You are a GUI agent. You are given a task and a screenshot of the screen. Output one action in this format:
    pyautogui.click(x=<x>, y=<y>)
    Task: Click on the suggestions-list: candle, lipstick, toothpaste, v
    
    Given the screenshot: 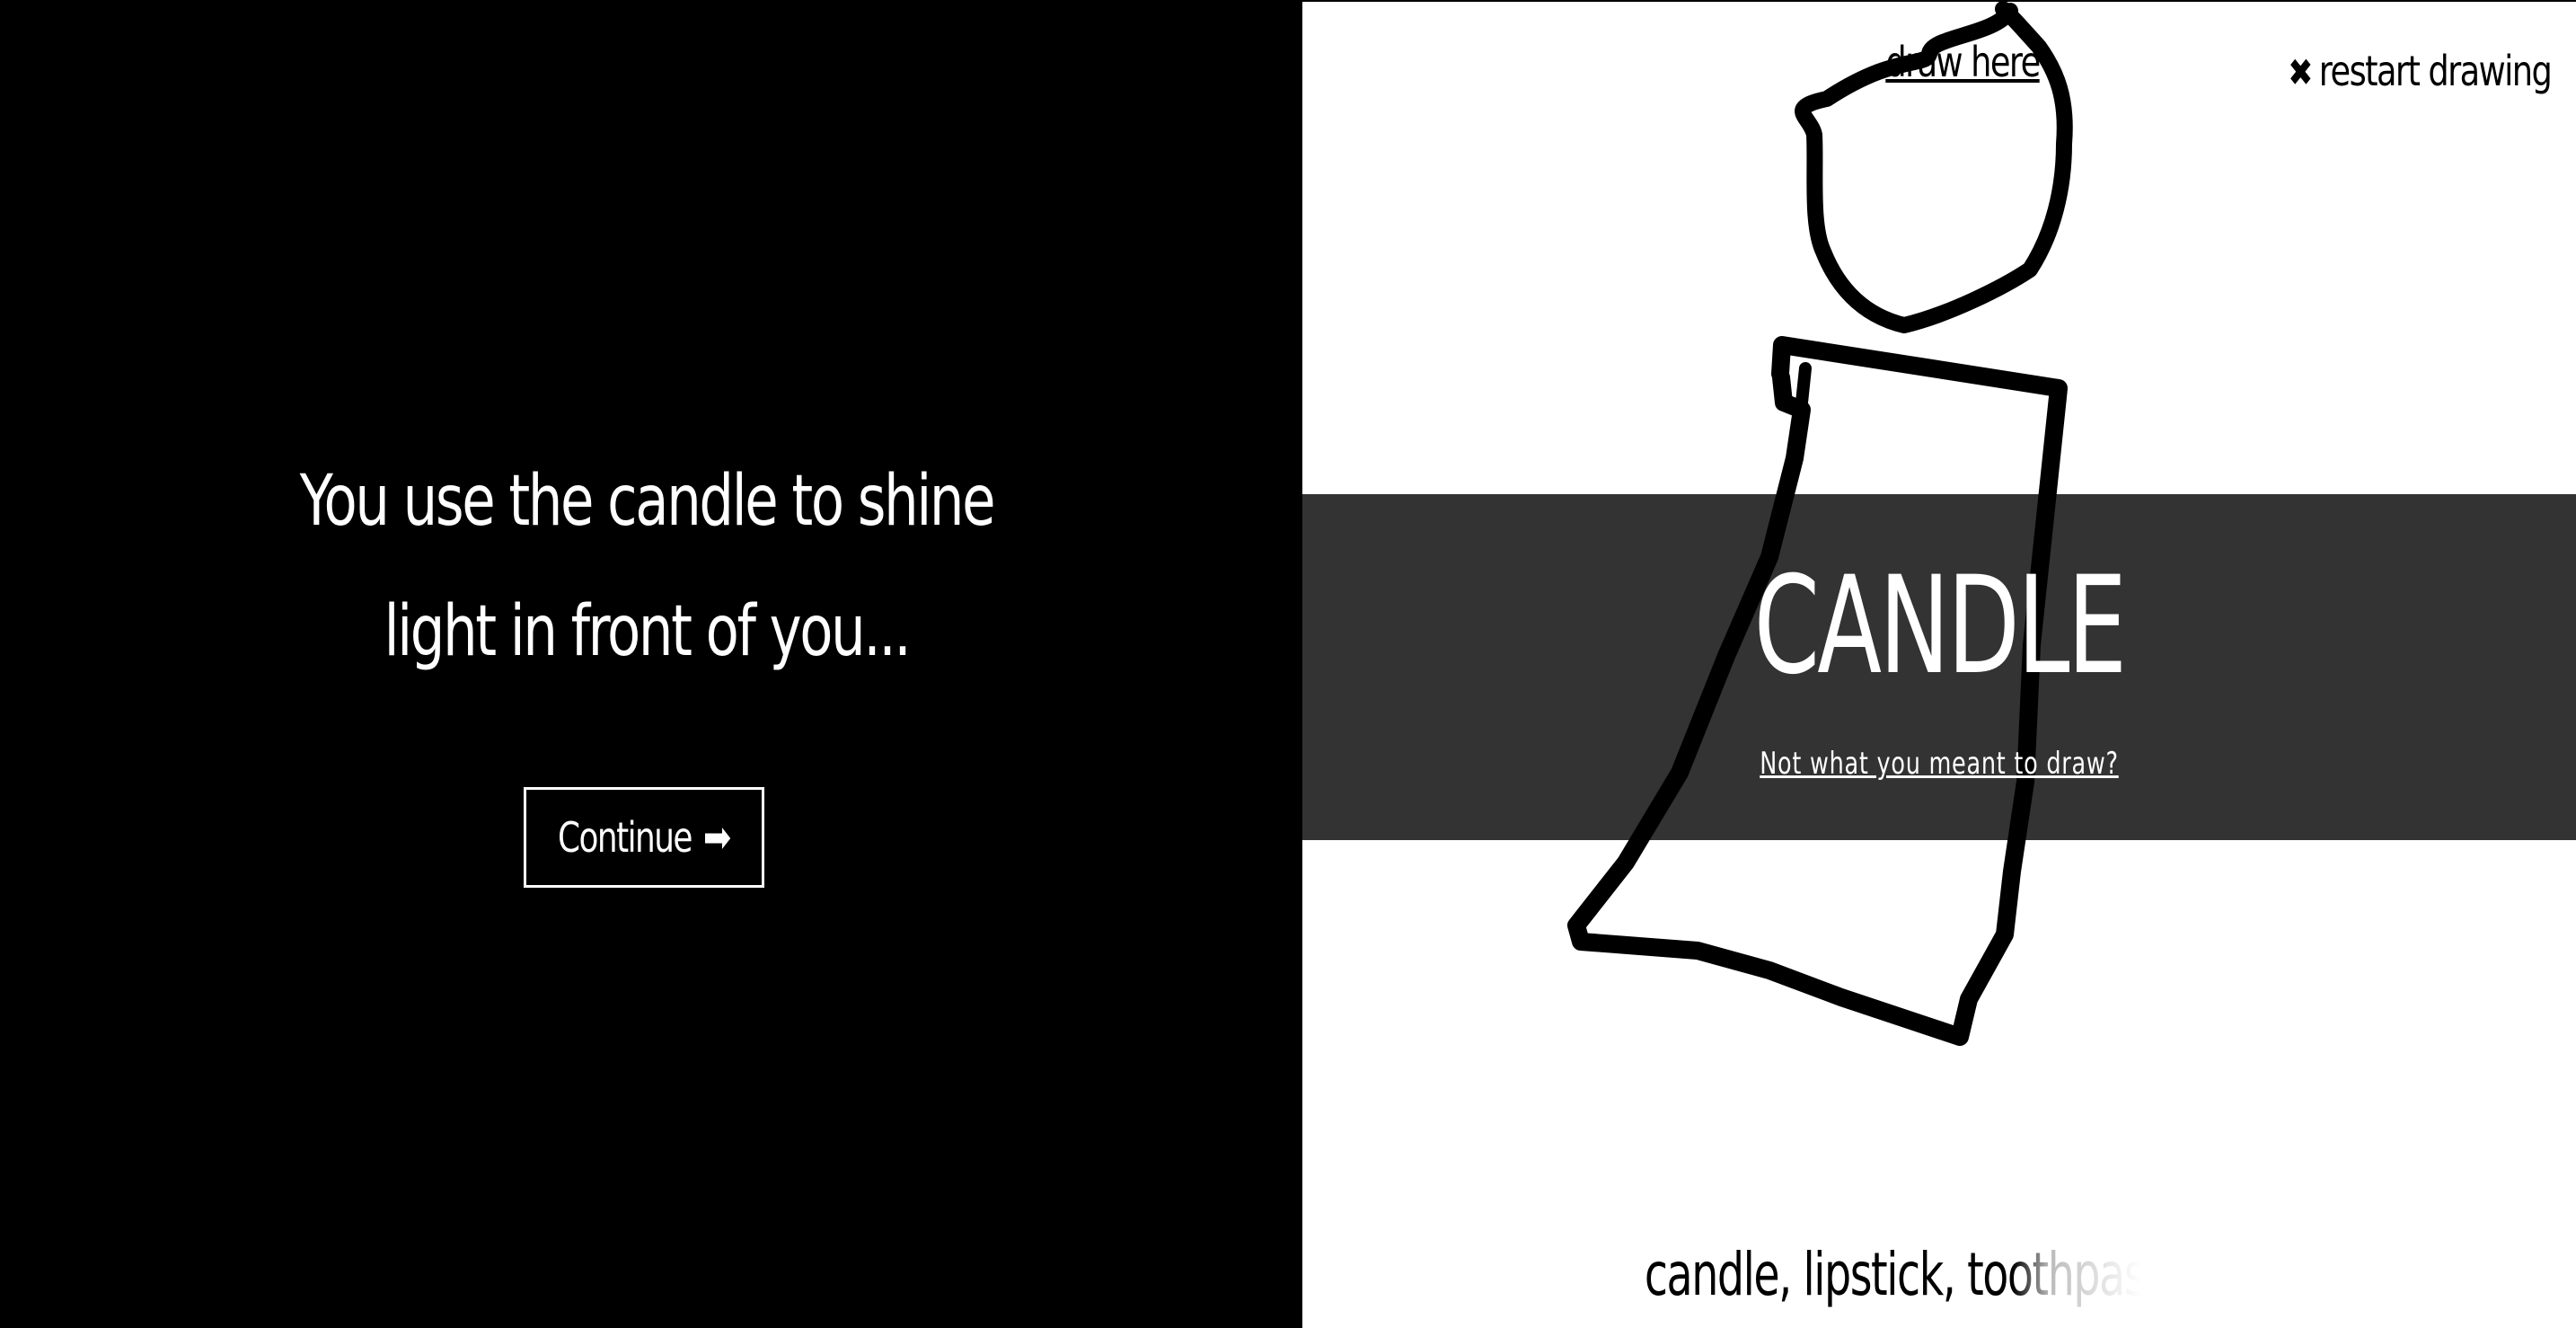 What is the action you would take?
    pyautogui.click(x=1939, y=1274)
    